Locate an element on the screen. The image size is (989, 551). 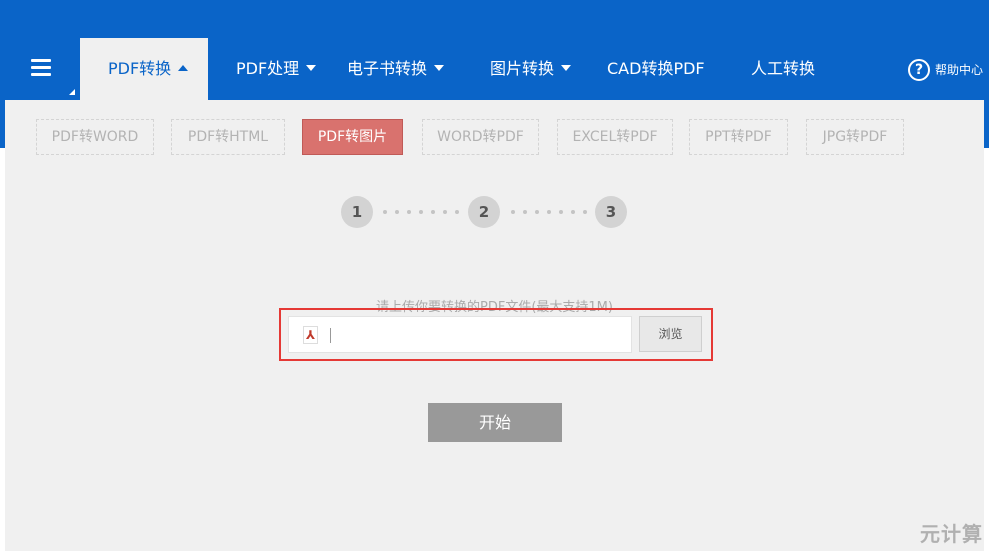
nav-item-pdf-convert: PDF转换 is located at coordinates (144, 69).